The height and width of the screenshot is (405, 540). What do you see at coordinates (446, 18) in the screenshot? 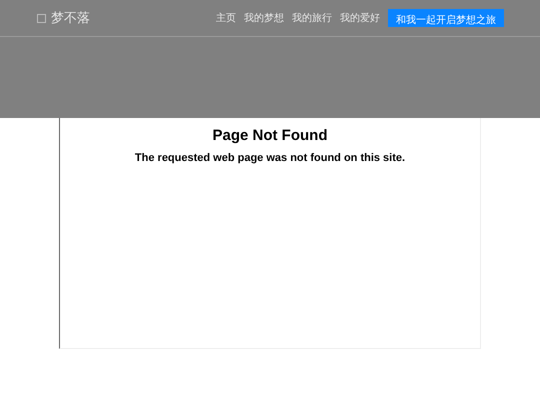
I see `cta-button: 和我一起开启梦想之旅` at bounding box center [446, 18].